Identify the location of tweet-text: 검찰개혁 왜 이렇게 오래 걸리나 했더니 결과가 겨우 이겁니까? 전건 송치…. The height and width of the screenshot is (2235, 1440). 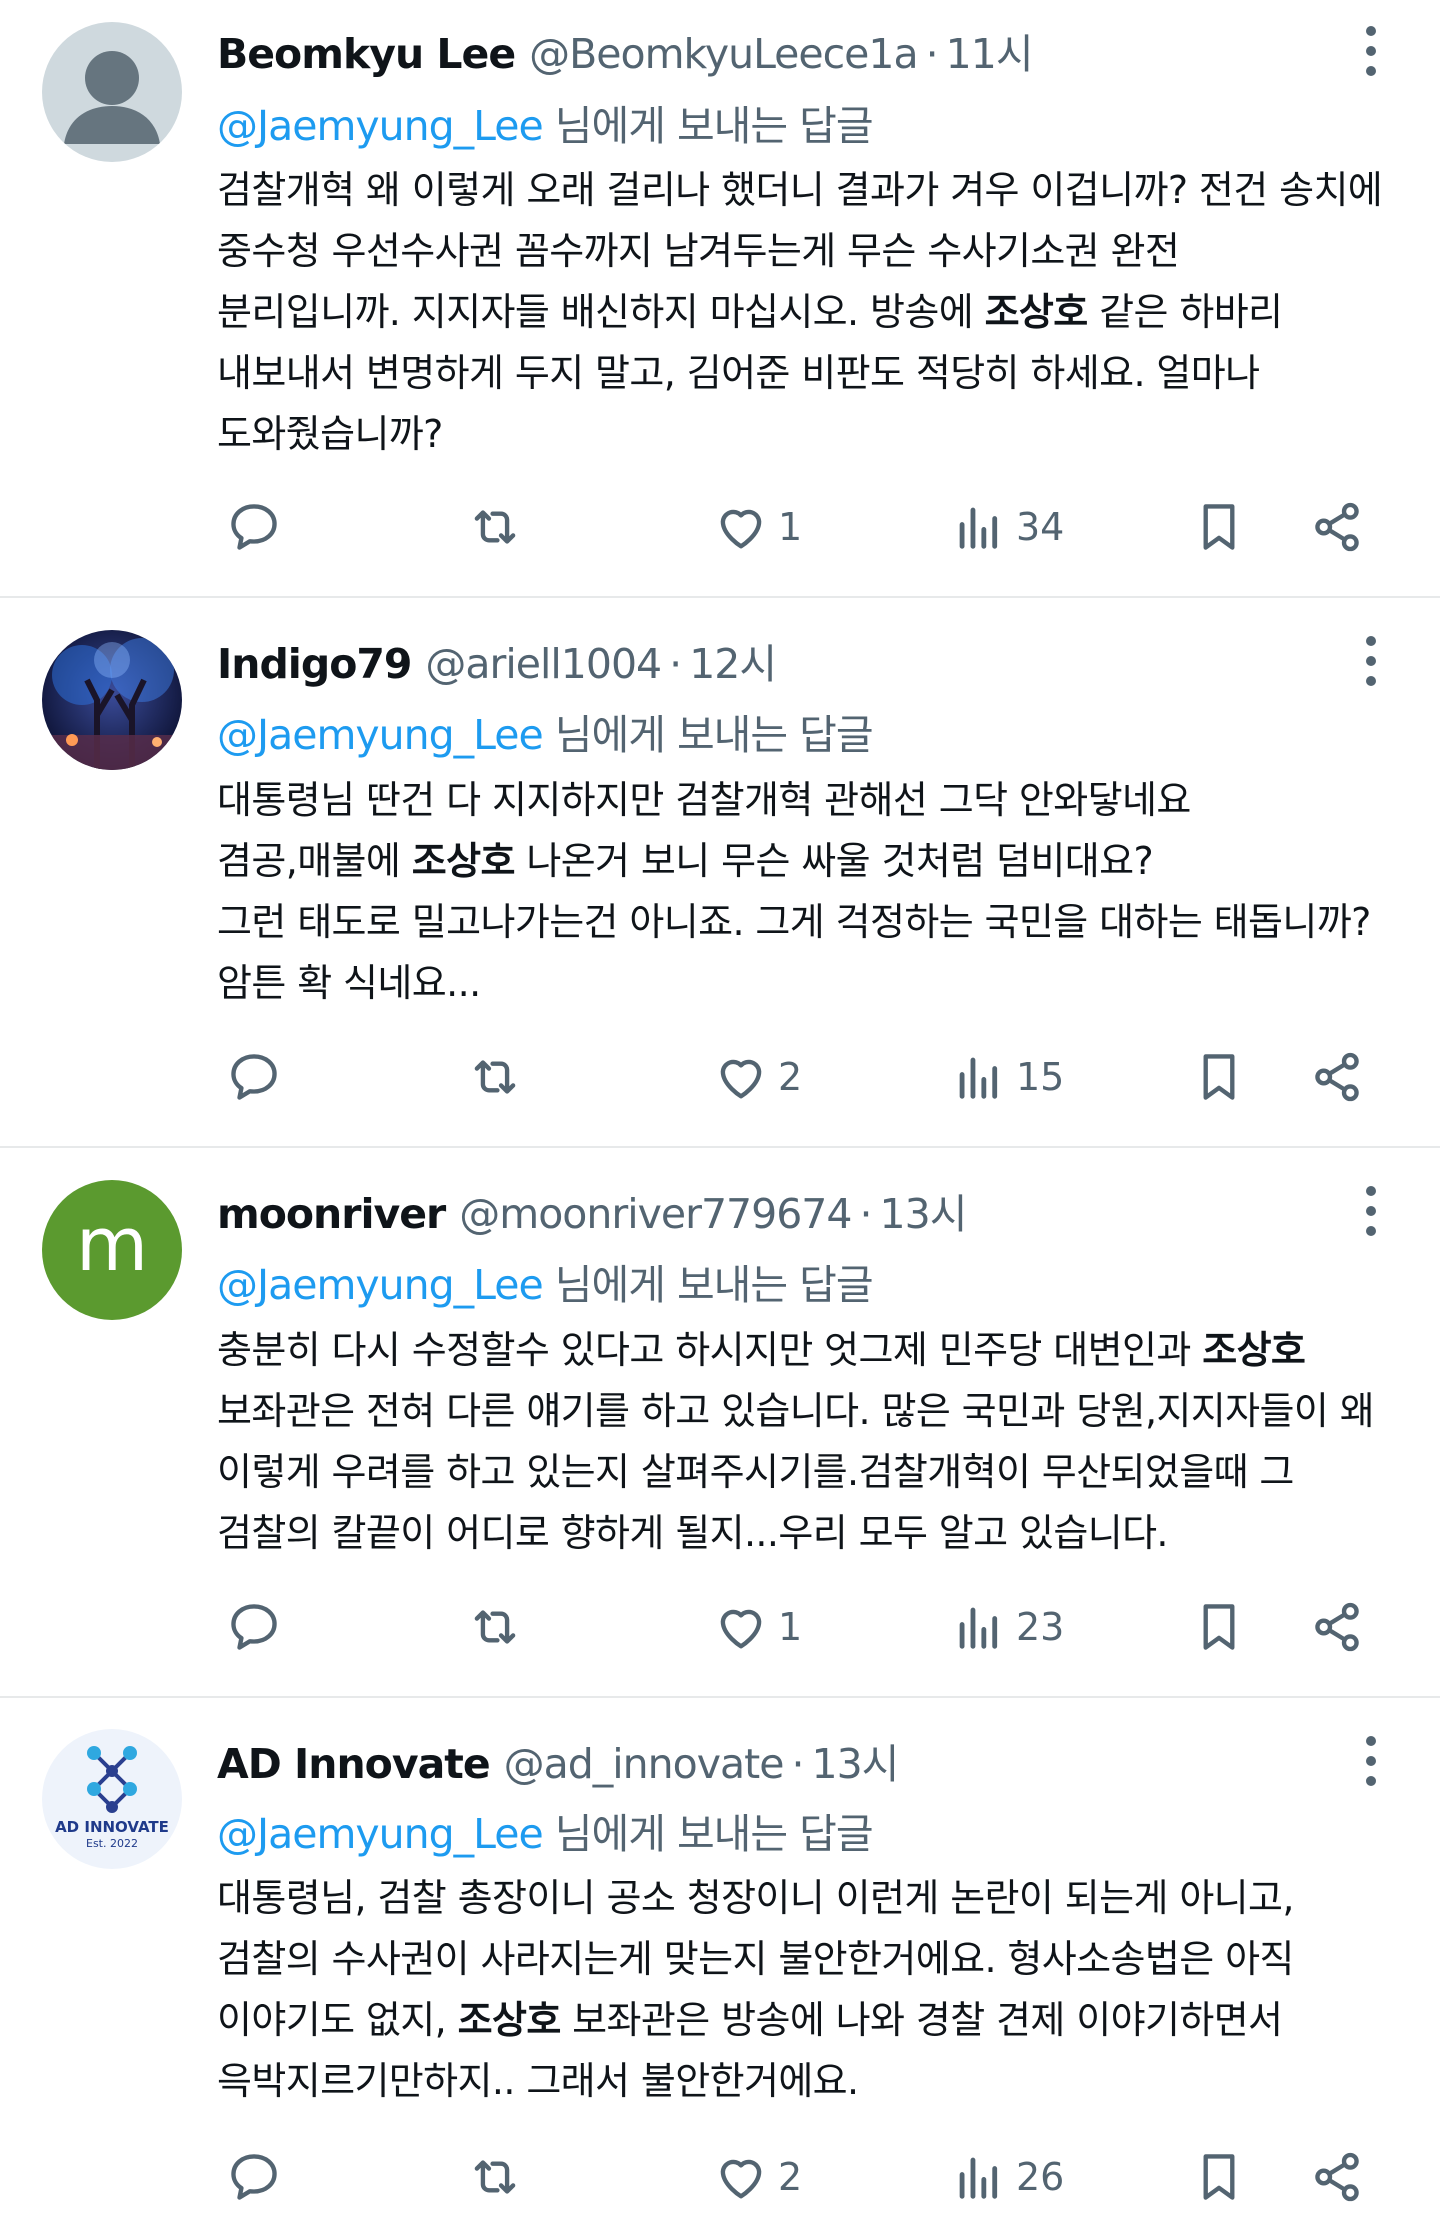
(819, 312).